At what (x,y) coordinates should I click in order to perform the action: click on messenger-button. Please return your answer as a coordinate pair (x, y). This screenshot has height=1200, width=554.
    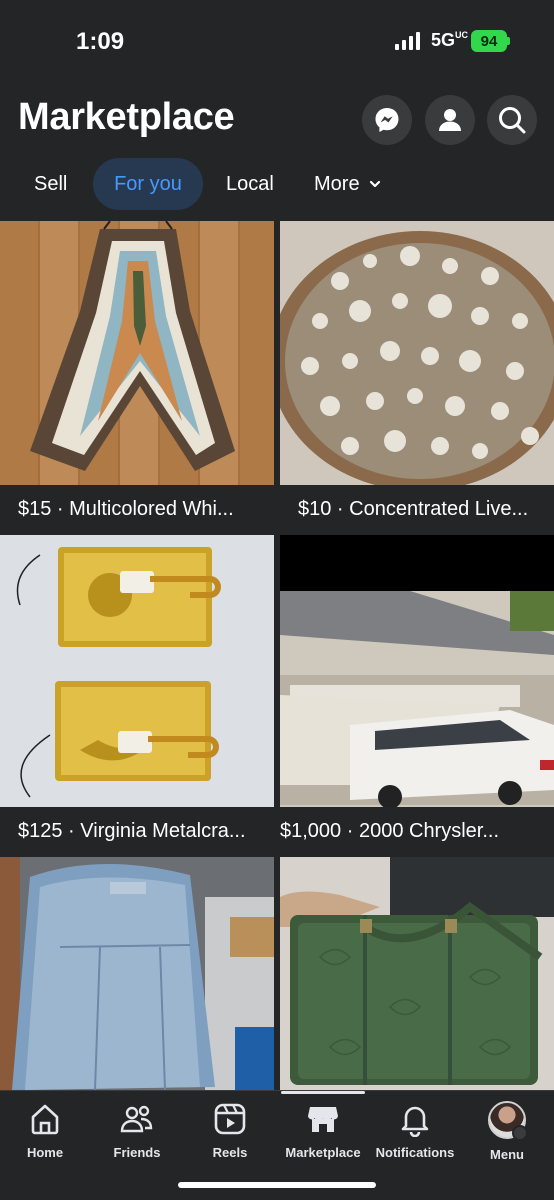
    Looking at the image, I should click on (387, 120).